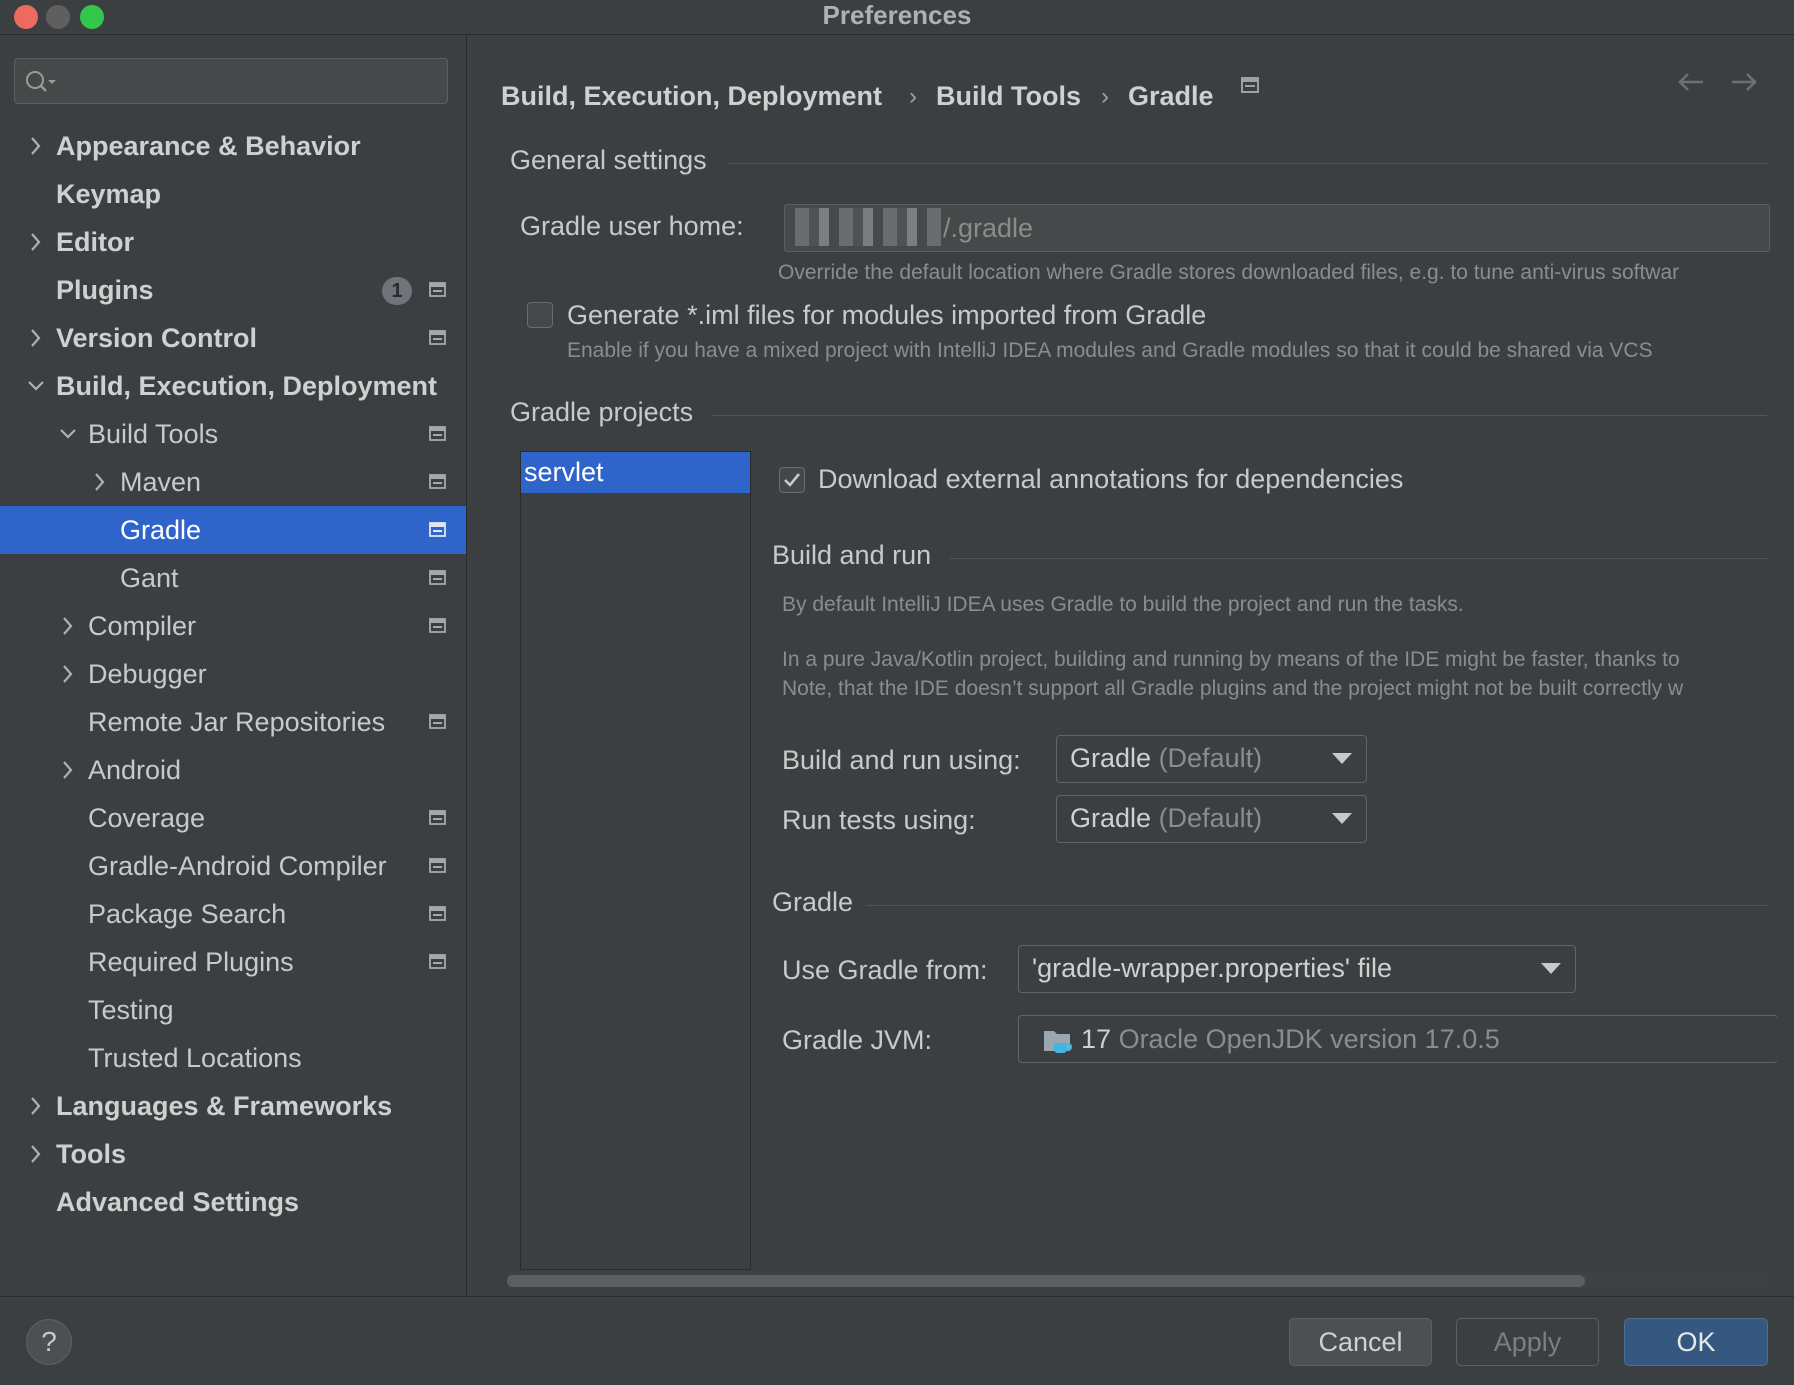 This screenshot has width=1794, height=1385. What do you see at coordinates (901, 760) in the screenshot?
I see `build-run-using-label: Build and run using:` at bounding box center [901, 760].